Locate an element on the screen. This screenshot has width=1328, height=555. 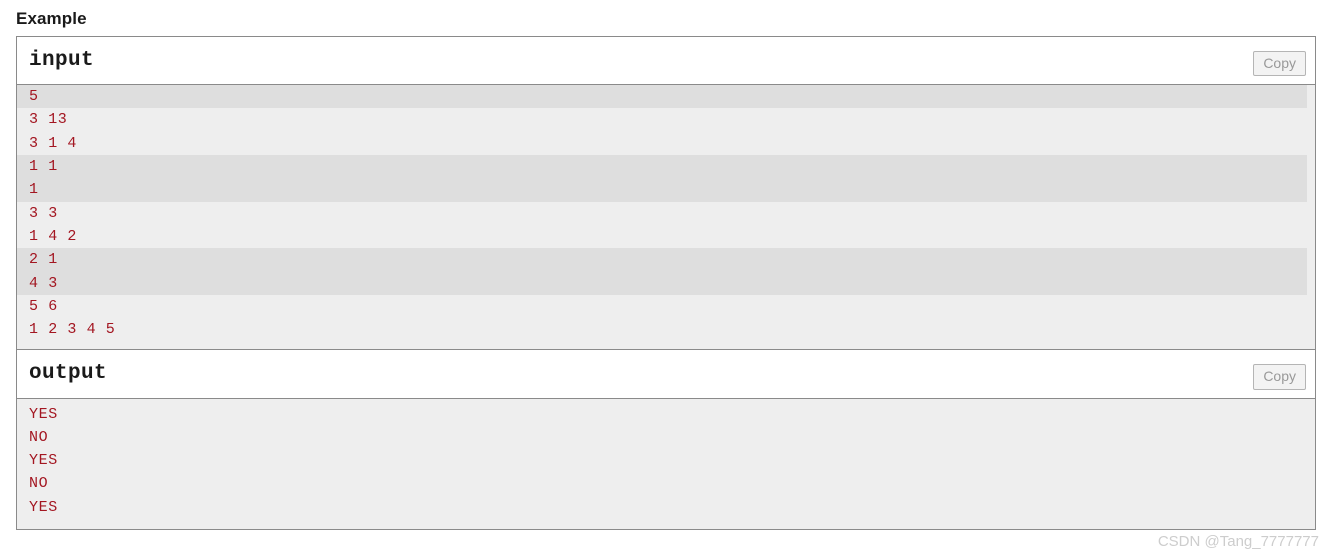
data-line: 3 3 is located at coordinates (666, 213).